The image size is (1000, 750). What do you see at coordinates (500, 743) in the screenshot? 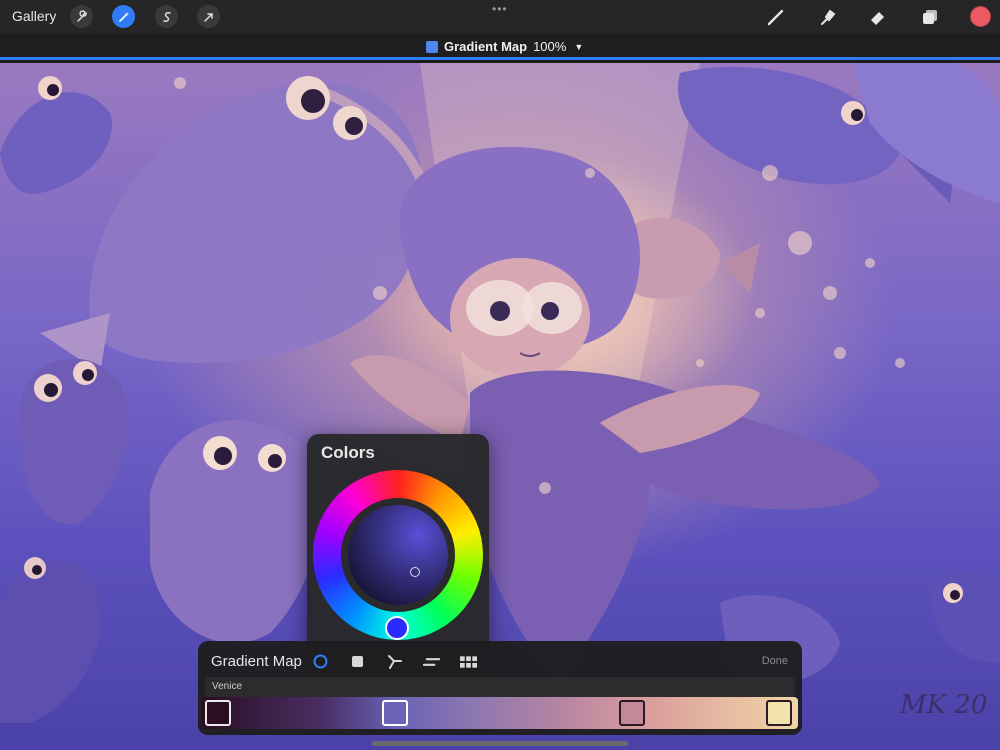
I see `home-indicator` at bounding box center [500, 743].